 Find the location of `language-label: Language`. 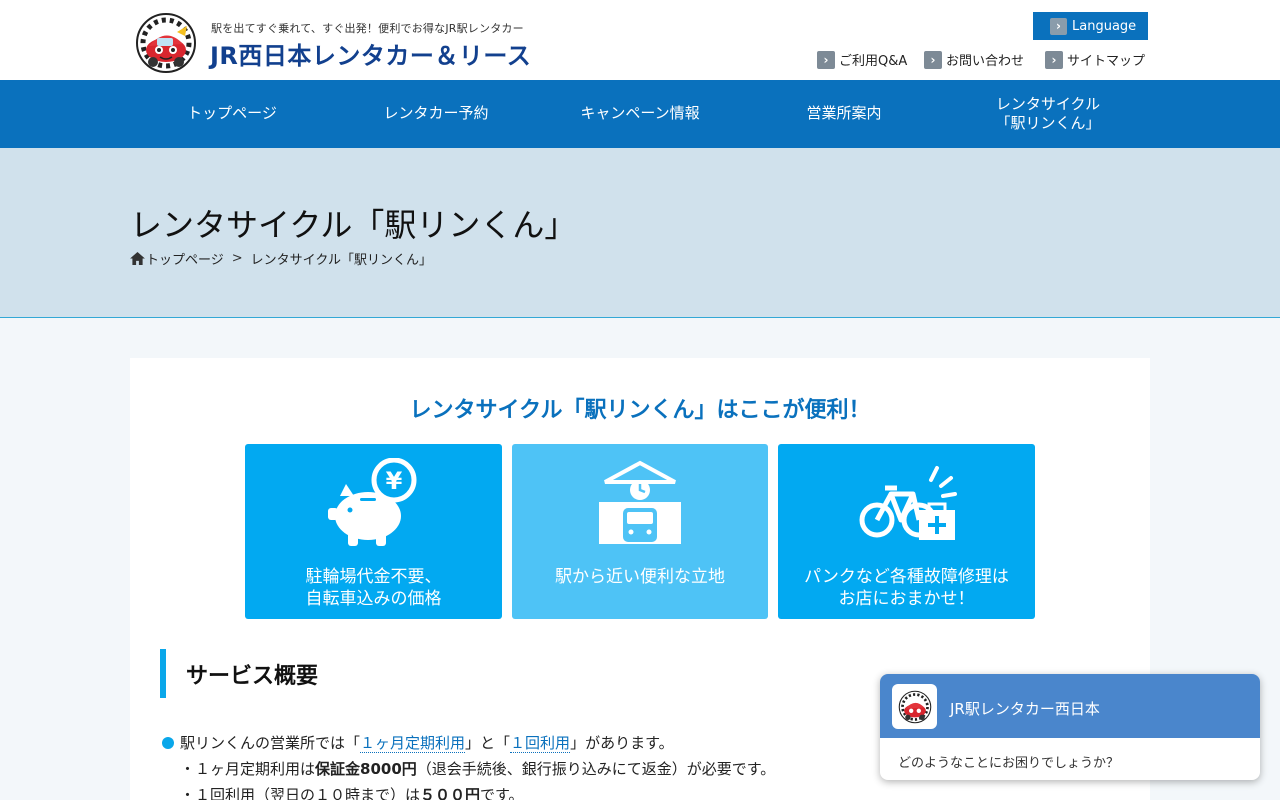

language-label: Language is located at coordinates (1104, 26).